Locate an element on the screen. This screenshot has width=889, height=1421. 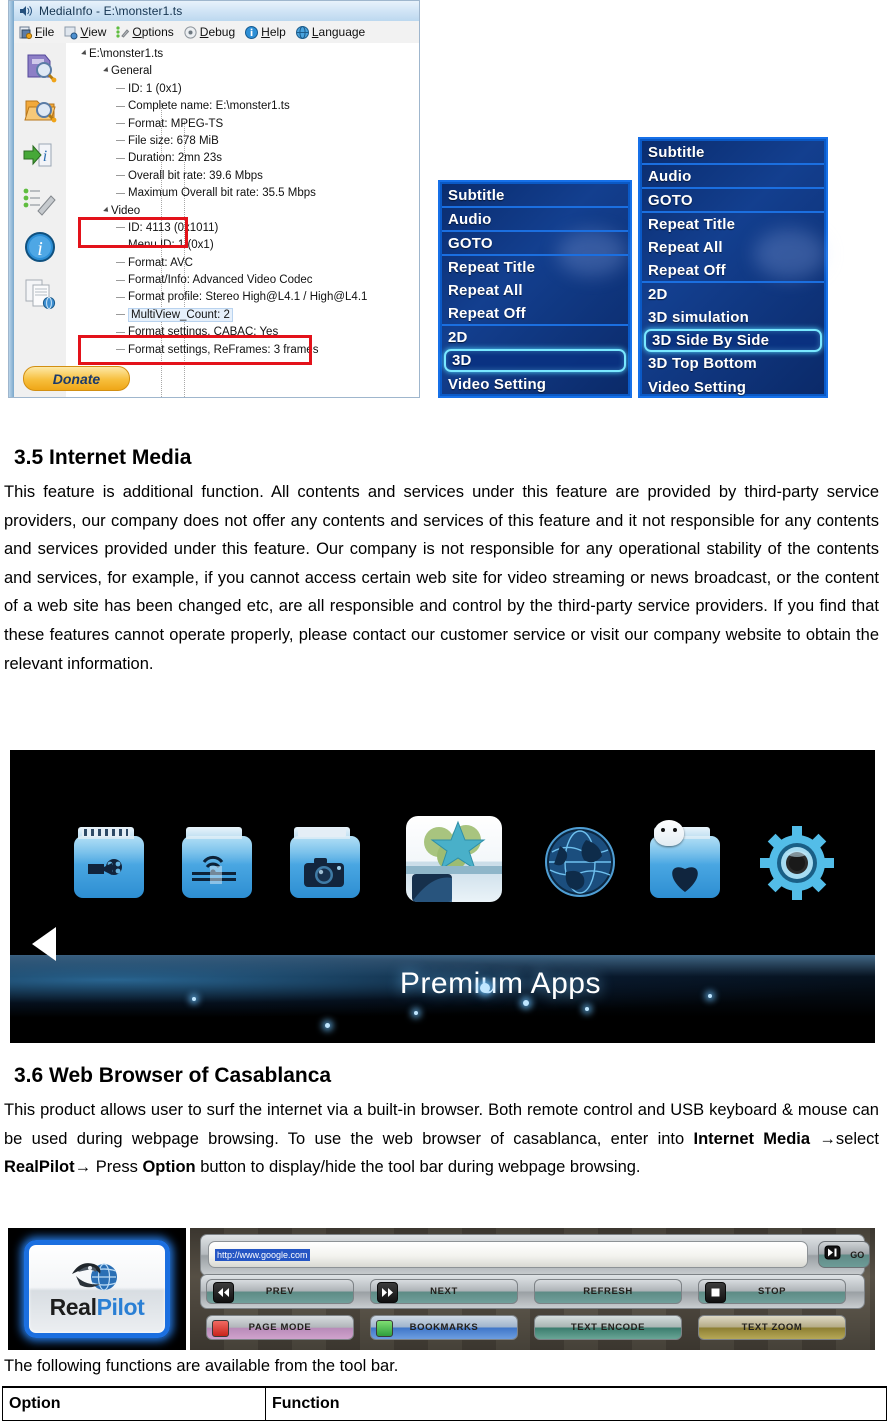
tree-row: ID: 1 (0x1) is located at coordinates (245, 89).